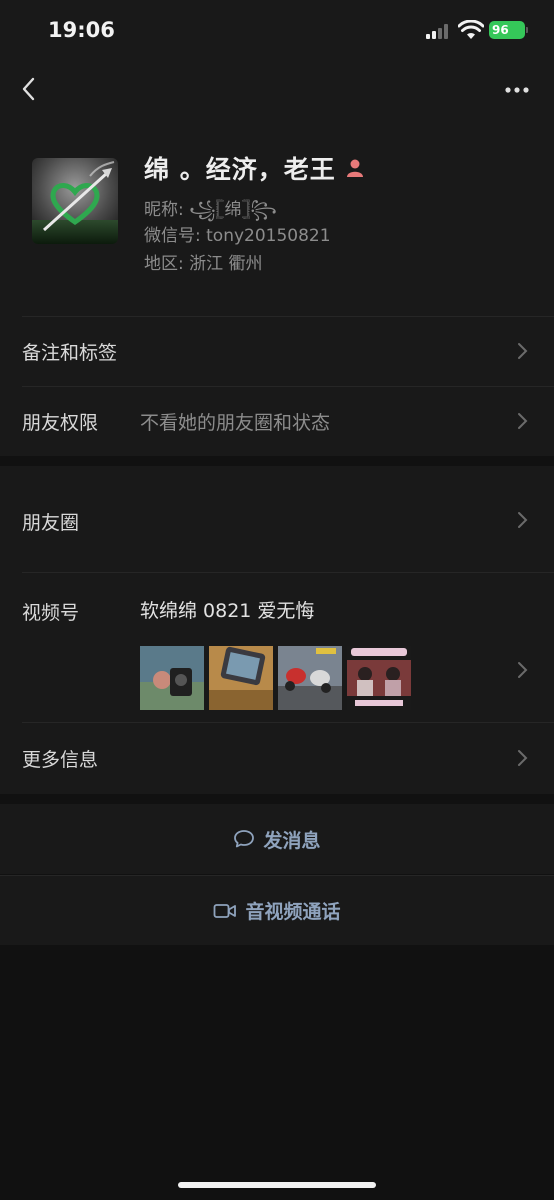 The width and height of the screenshot is (554, 1200). What do you see at coordinates (277, 90) in the screenshot?
I see `navigation-bar` at bounding box center [277, 90].